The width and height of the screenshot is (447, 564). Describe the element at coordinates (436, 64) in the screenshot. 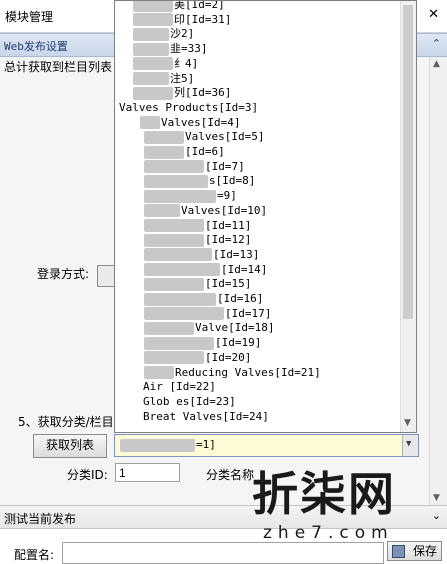

I see `scroll-up-icon: ▲` at that location.